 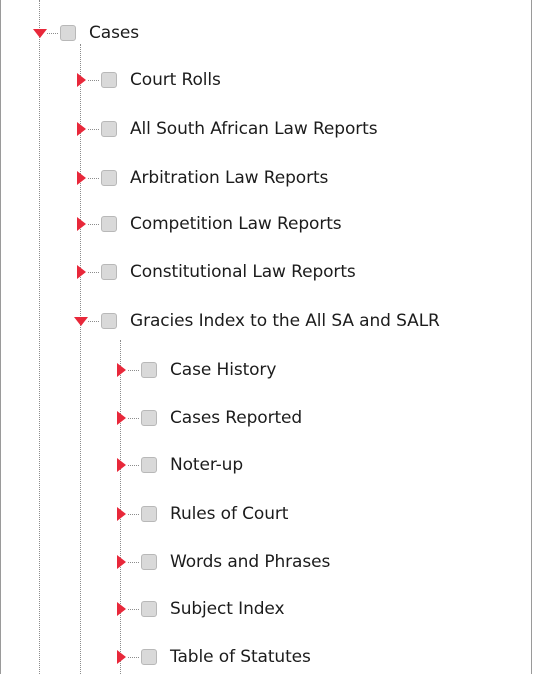 What do you see at coordinates (243, 272) in the screenshot?
I see `tree-node-label: Constitutional Law Reports` at bounding box center [243, 272].